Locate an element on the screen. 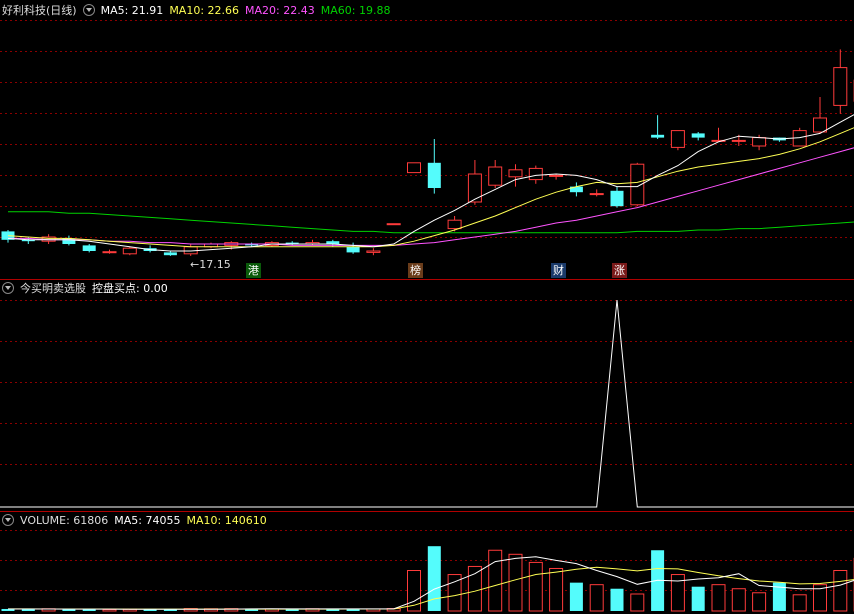 The image size is (854, 614). tag-zhang: 涨 is located at coordinates (619, 270).